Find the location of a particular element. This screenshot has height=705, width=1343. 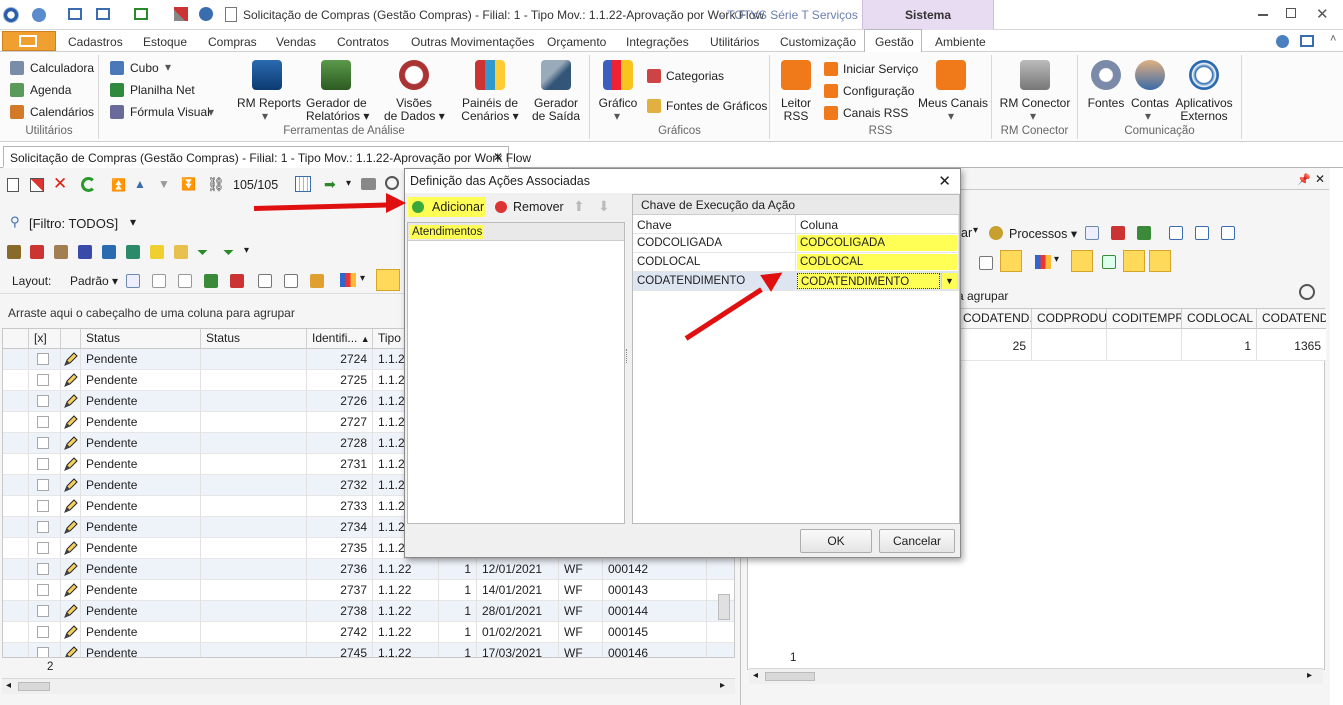

right-tool-5-icon is located at coordinates (1202, 233).